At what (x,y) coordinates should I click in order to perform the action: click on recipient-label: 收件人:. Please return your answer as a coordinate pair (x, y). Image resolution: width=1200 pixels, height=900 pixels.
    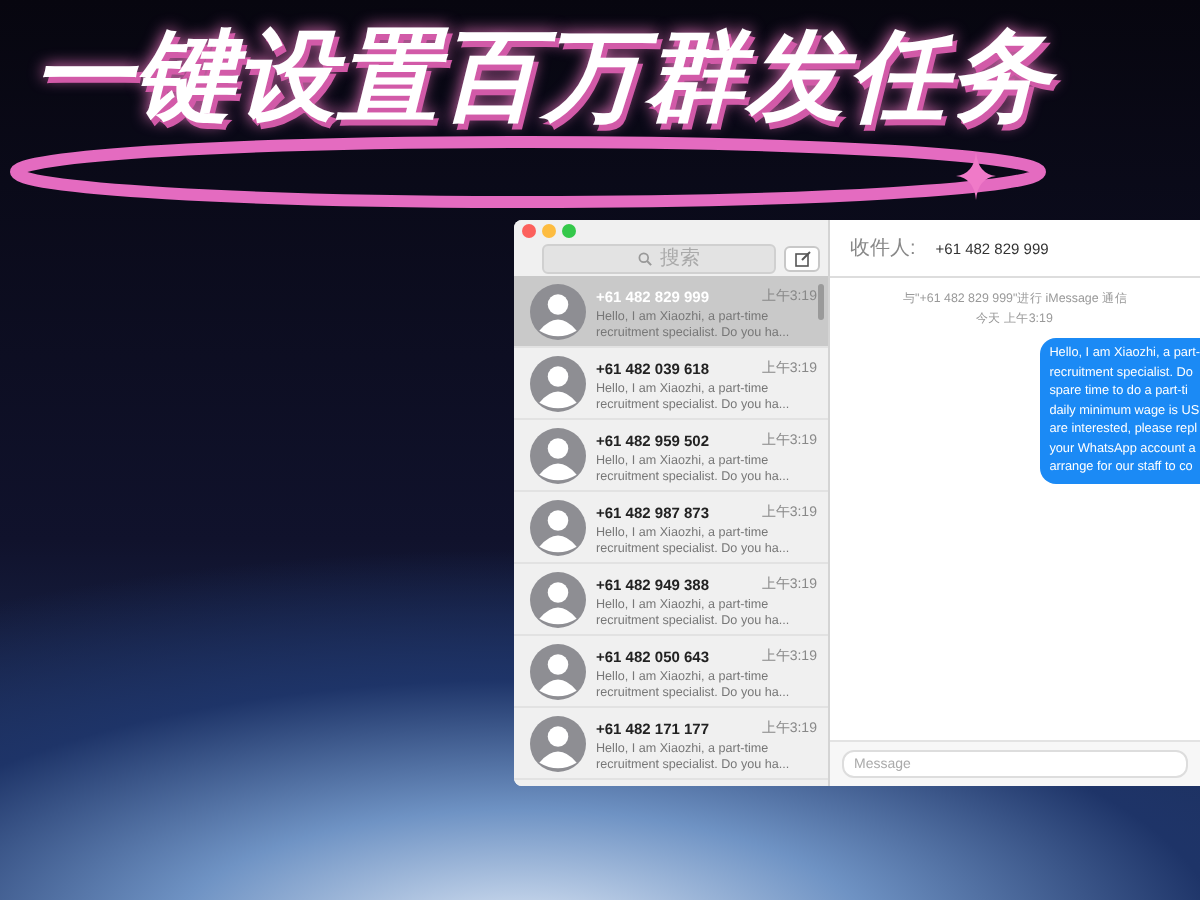
    Looking at the image, I should click on (883, 249).